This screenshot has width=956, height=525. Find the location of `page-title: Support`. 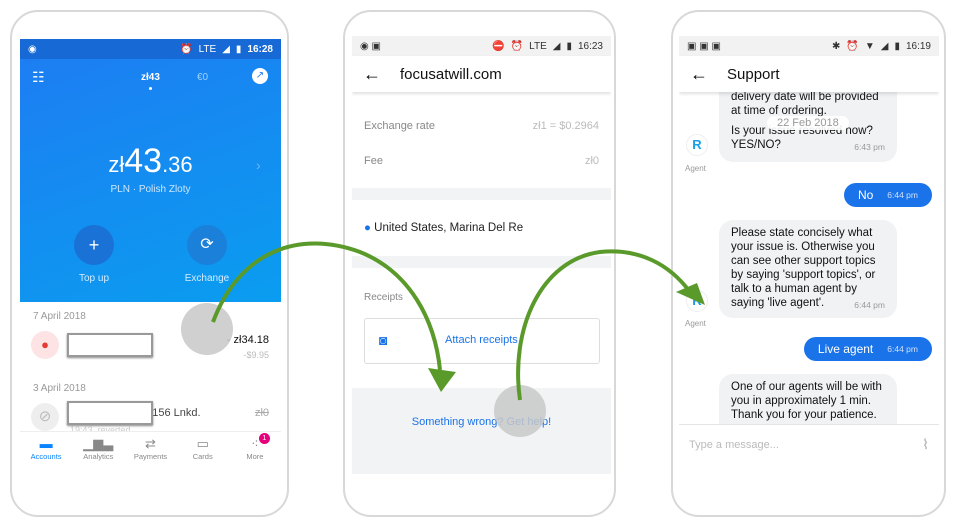

page-title: Support is located at coordinates (753, 74).